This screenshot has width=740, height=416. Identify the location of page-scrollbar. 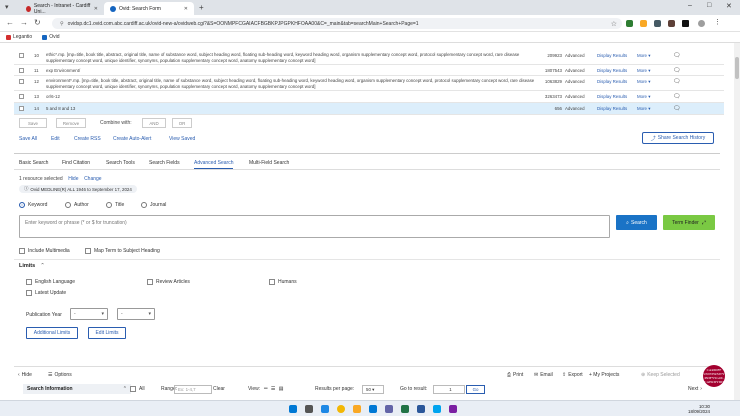
(737, 221).